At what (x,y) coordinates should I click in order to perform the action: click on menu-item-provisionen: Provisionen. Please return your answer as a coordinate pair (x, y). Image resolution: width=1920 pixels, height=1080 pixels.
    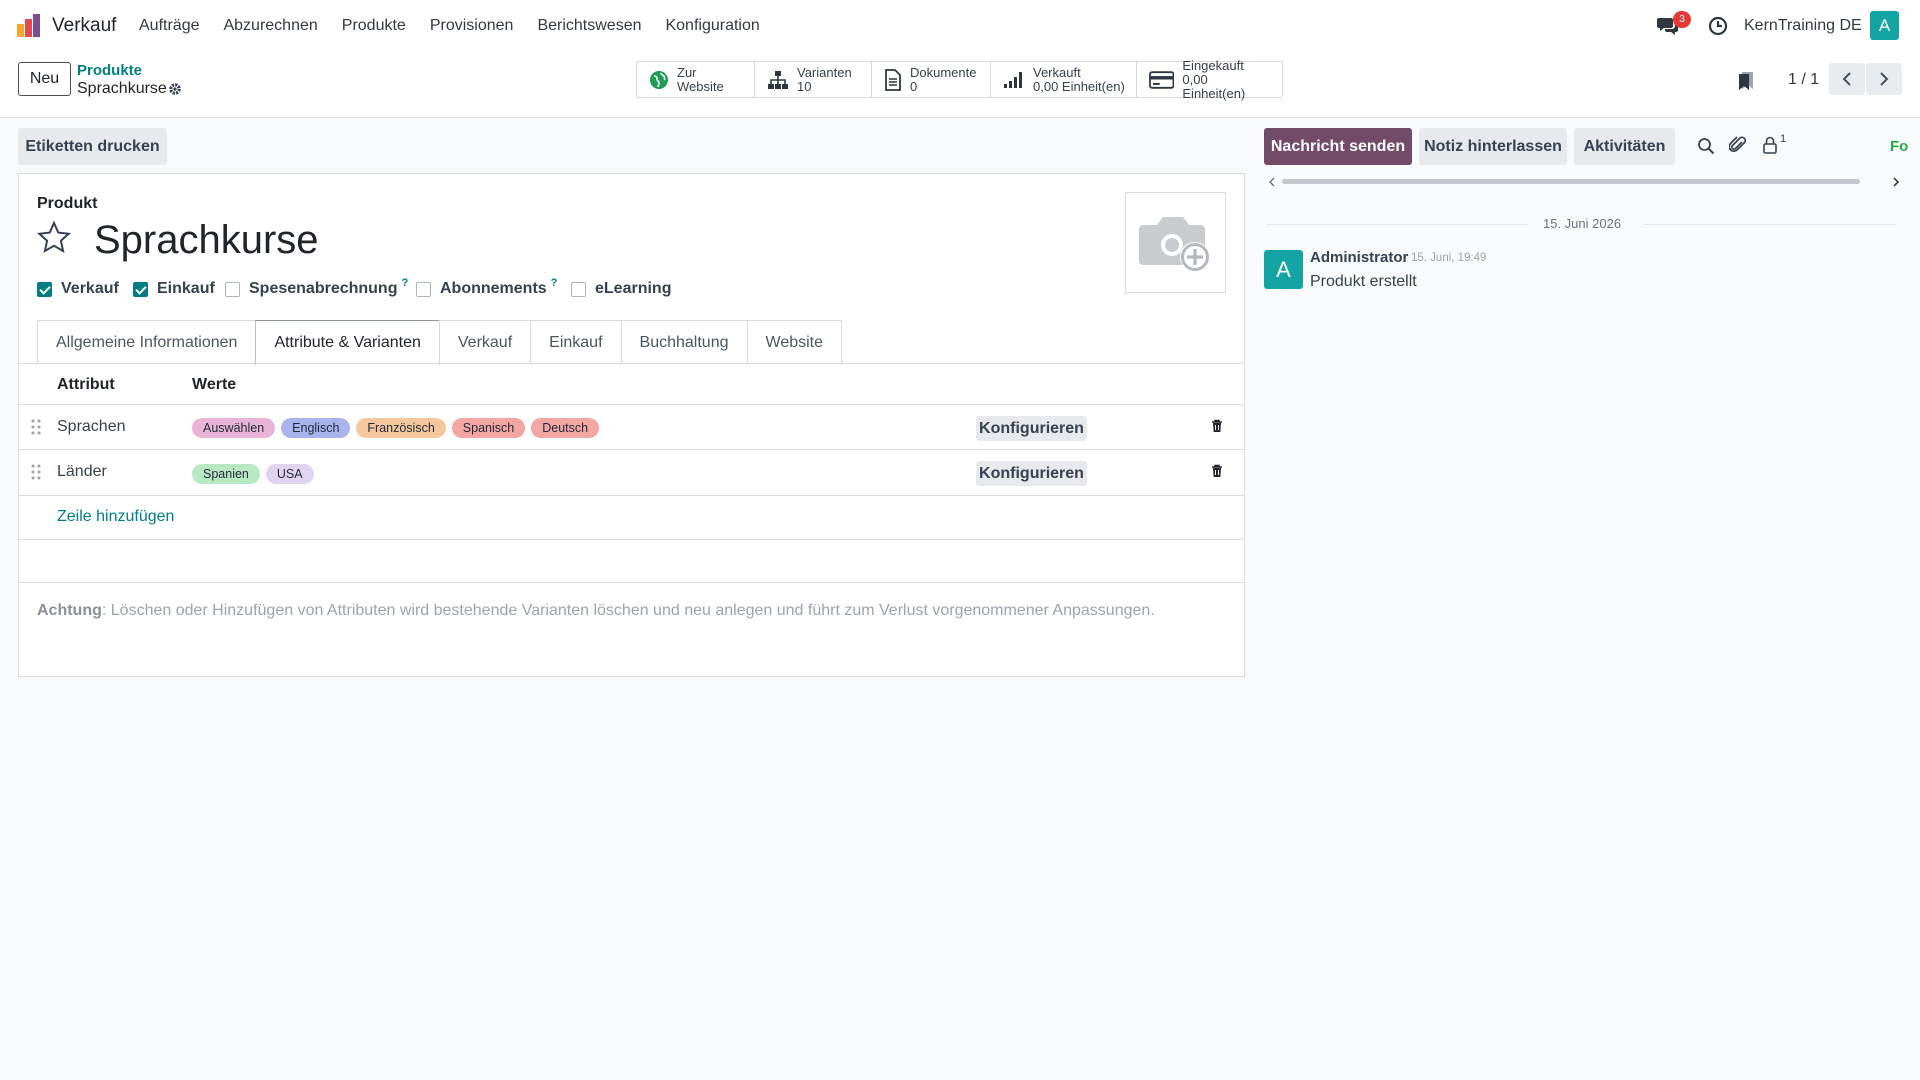
    Looking at the image, I should click on (472, 26).